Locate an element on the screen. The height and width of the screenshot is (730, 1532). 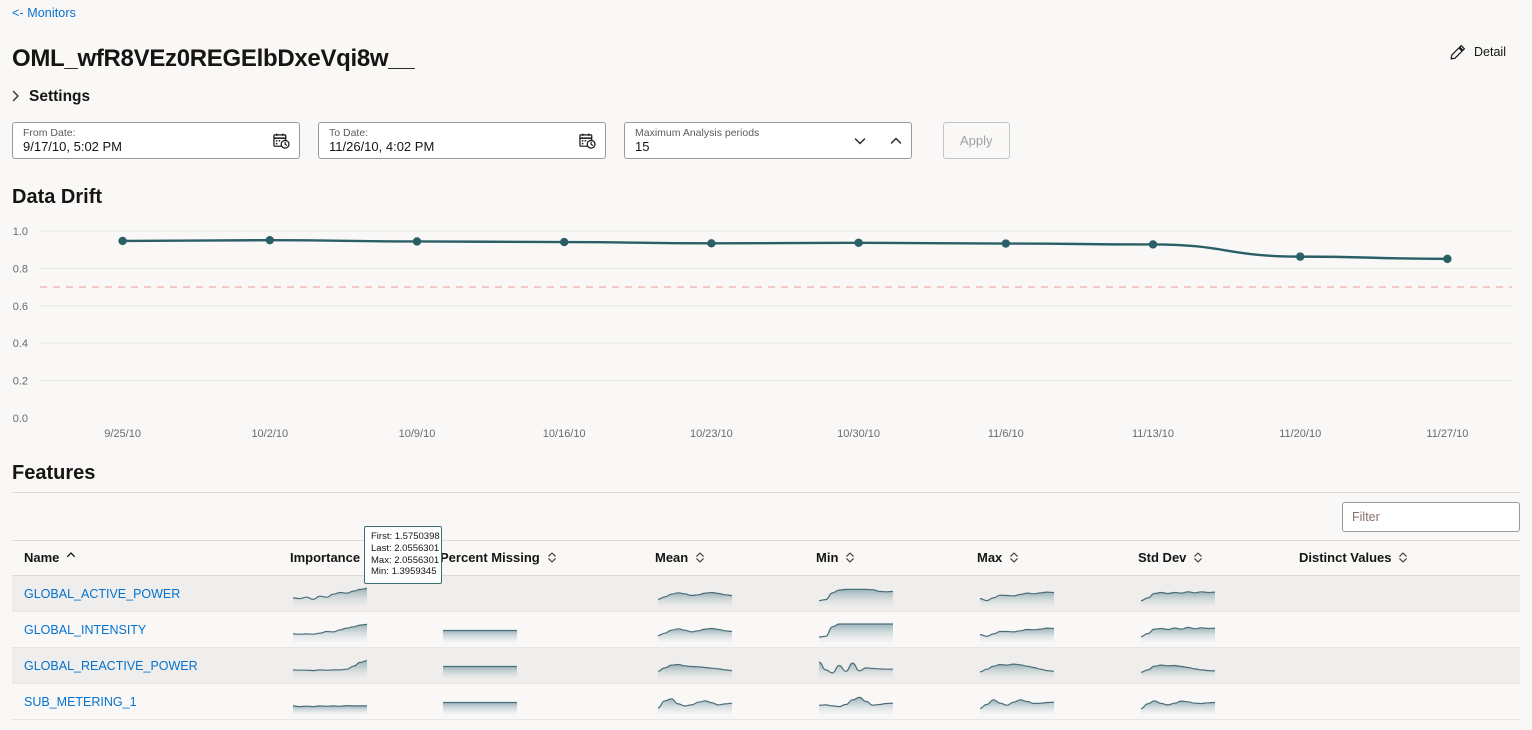
table-row: GLOBAL_INTENSITY is located at coordinates (766, 629).